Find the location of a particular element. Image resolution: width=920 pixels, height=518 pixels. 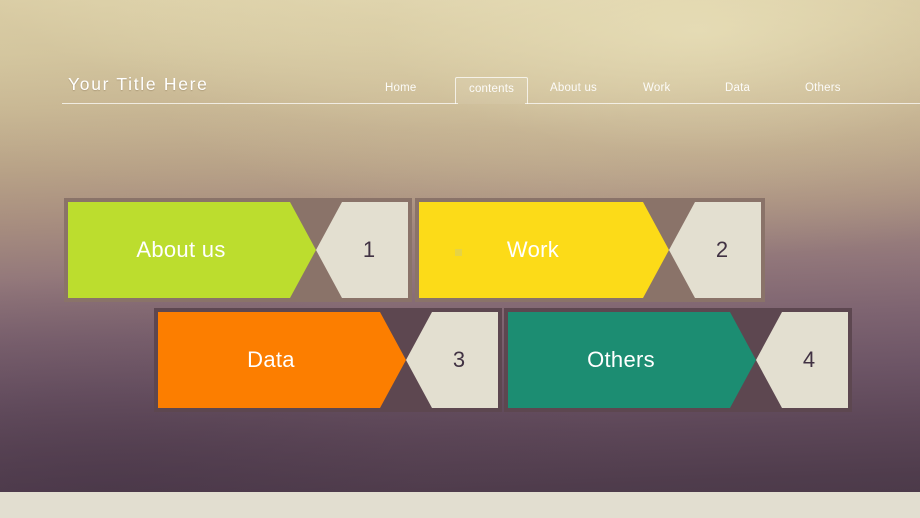

banner-3: Data 3 is located at coordinates (328, 360).